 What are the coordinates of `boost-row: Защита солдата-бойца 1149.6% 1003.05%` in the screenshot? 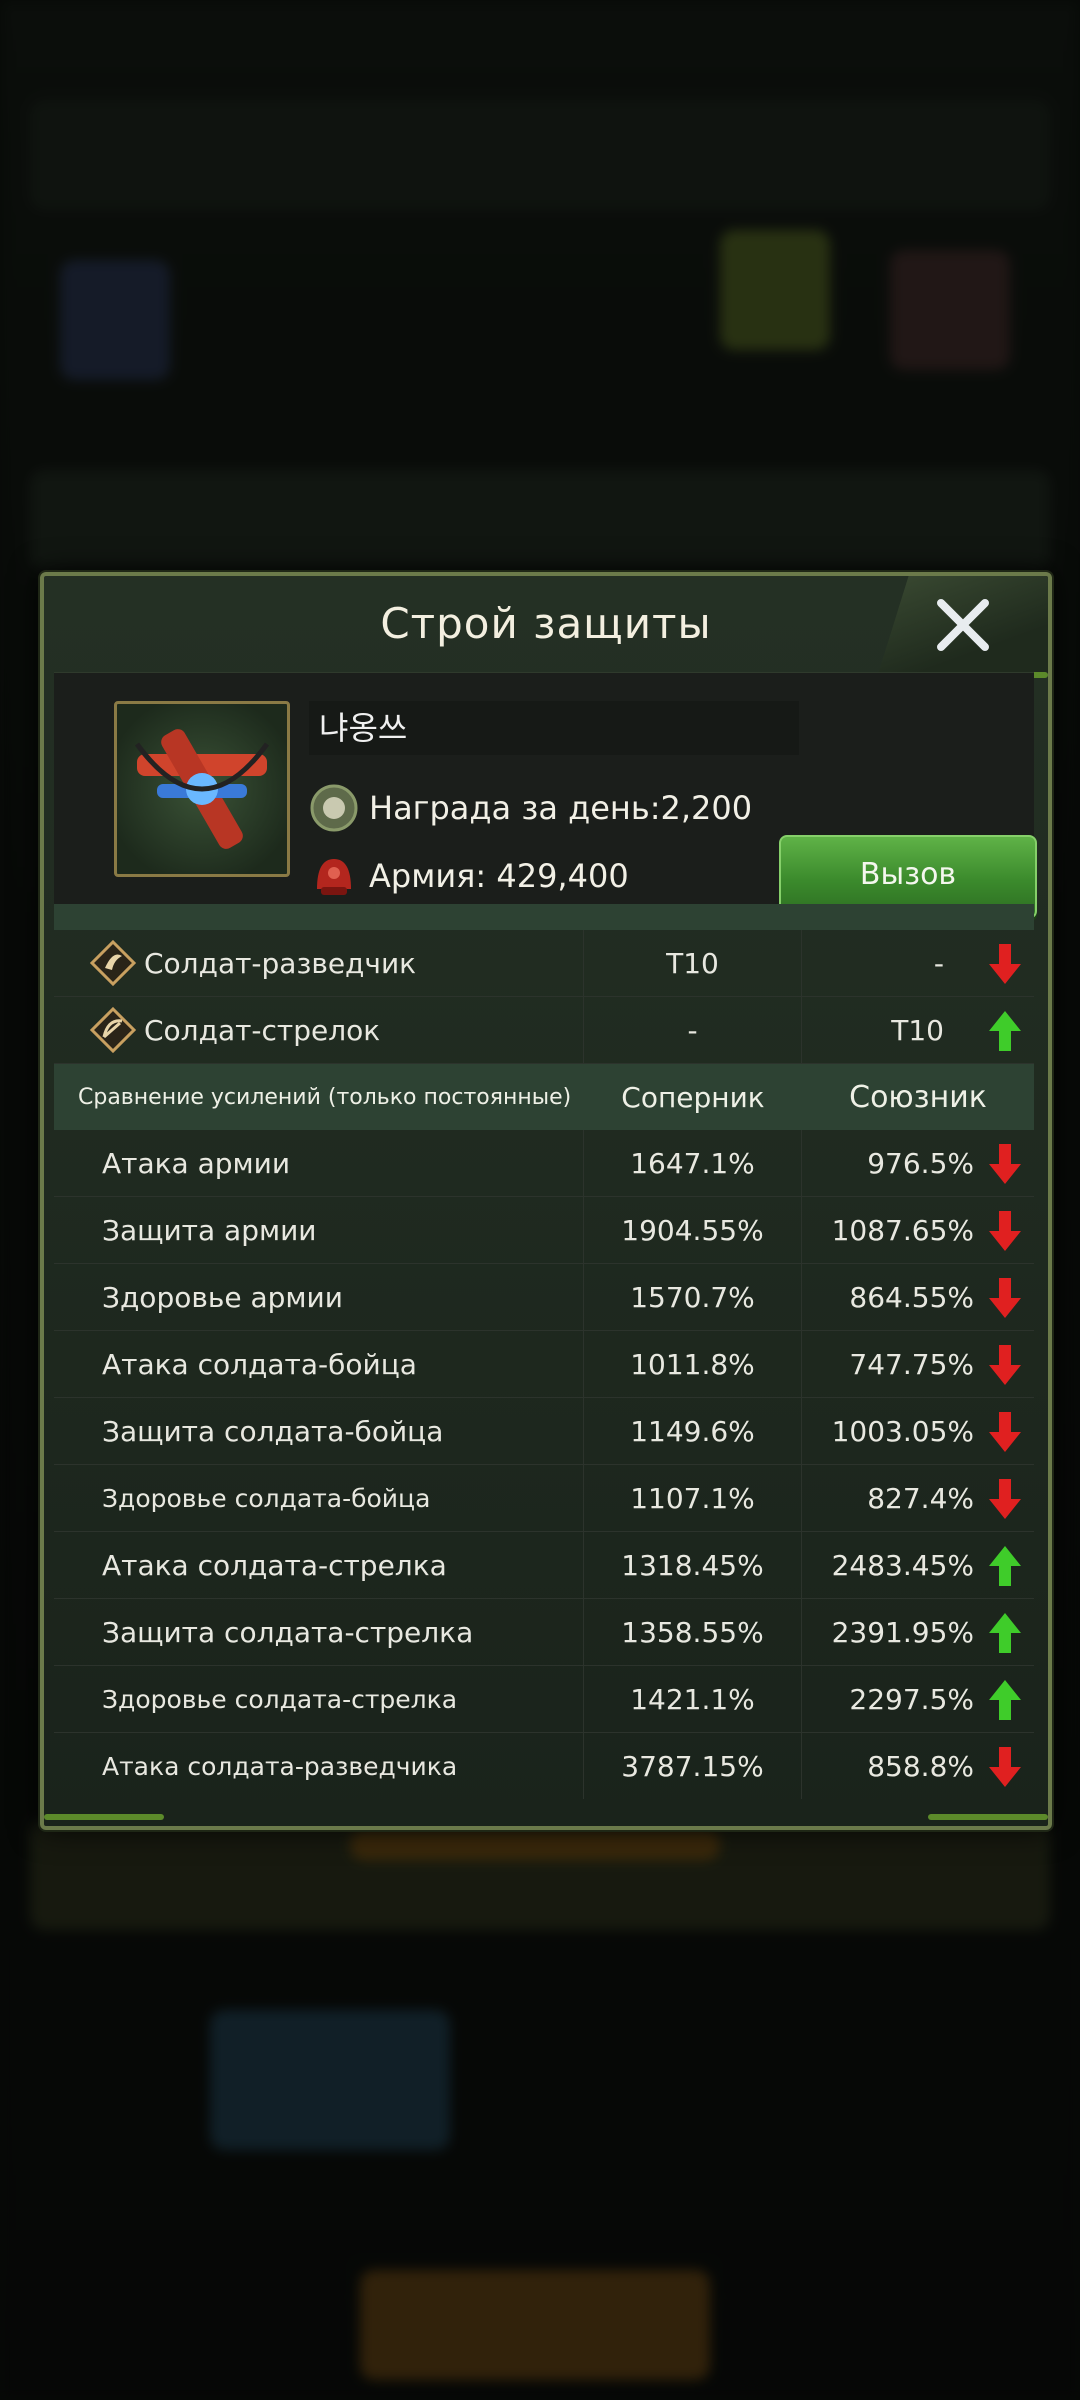 It's located at (544, 1431).